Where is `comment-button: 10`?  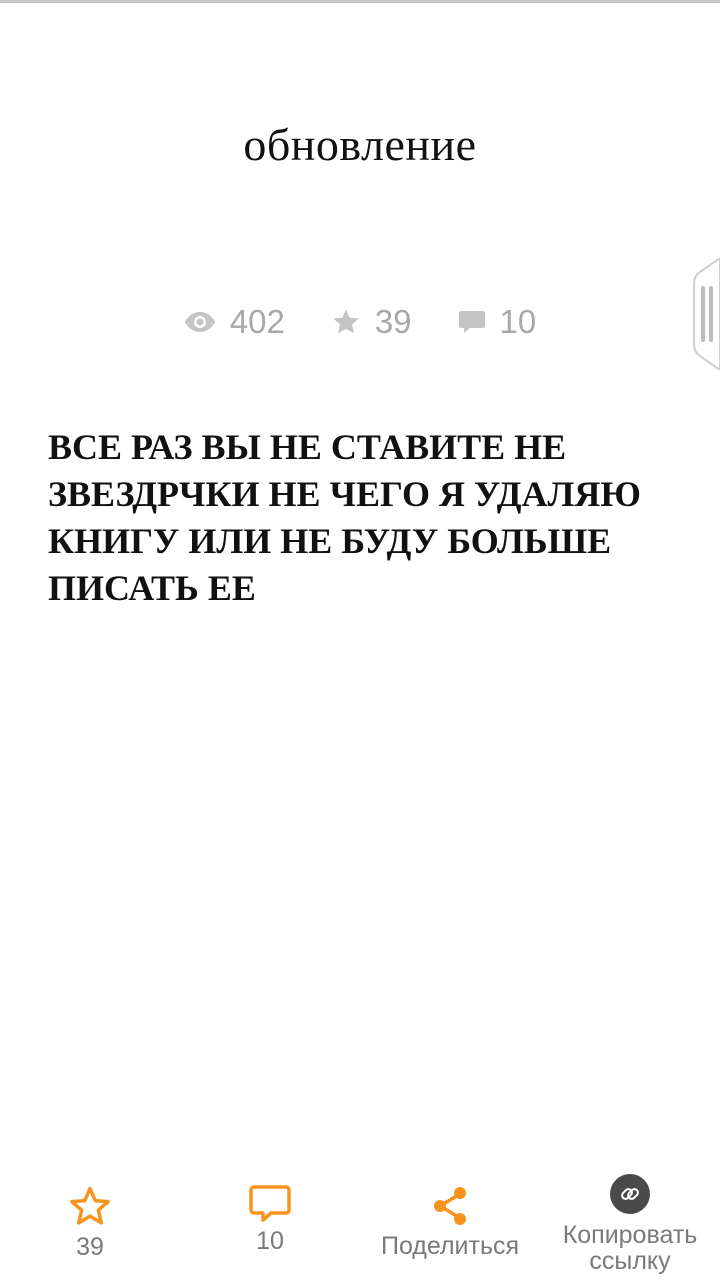
comment-button: 10 is located at coordinates (270, 1220).